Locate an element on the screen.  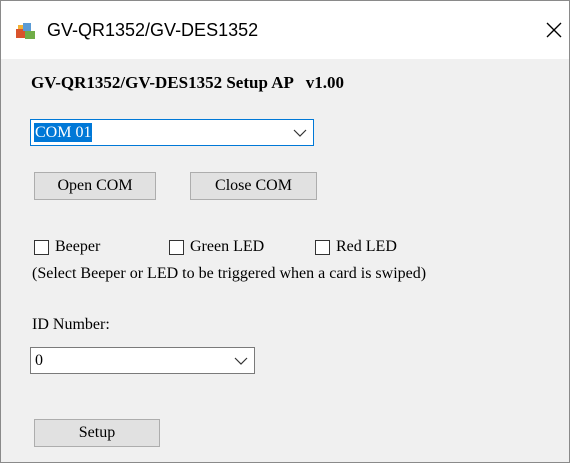
beeper-checkbox is located at coordinates (41, 247).